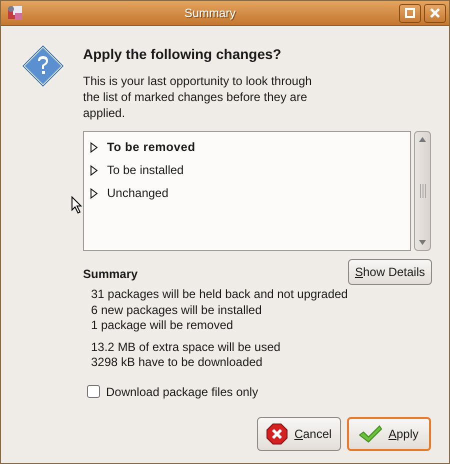  I want to click on summary-line: 31 packages will be held back and not upgraded, so click(219, 294).